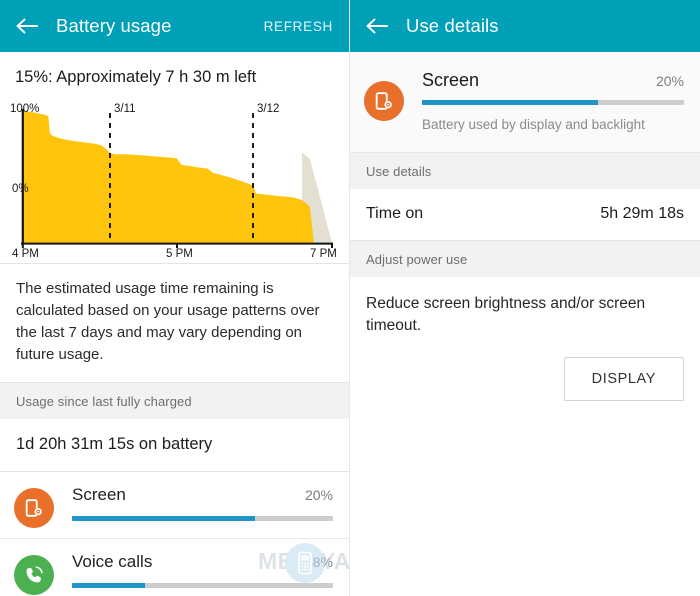 Image resolution: width=700 pixels, height=596 pixels. I want to click on list-item-body: Voice calls 8%, so click(202, 569).